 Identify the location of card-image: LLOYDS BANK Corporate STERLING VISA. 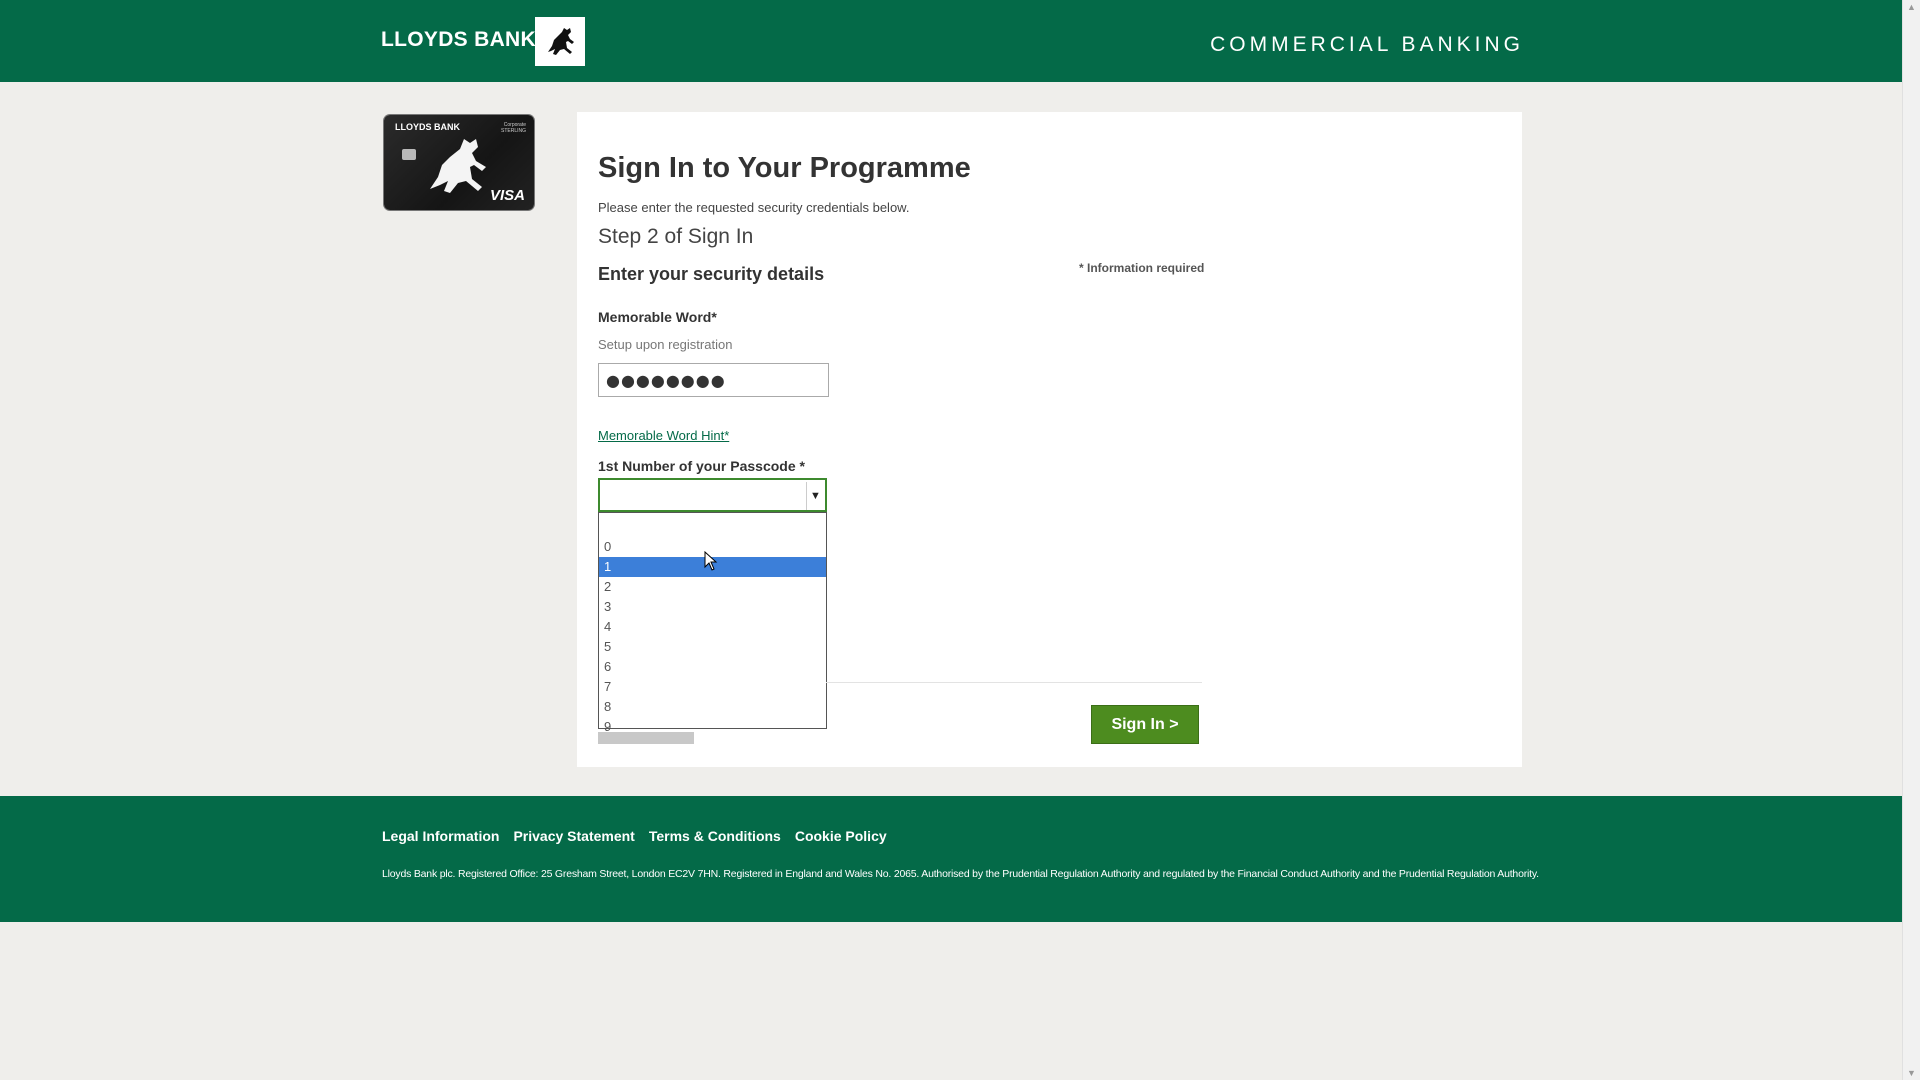
(459, 162).